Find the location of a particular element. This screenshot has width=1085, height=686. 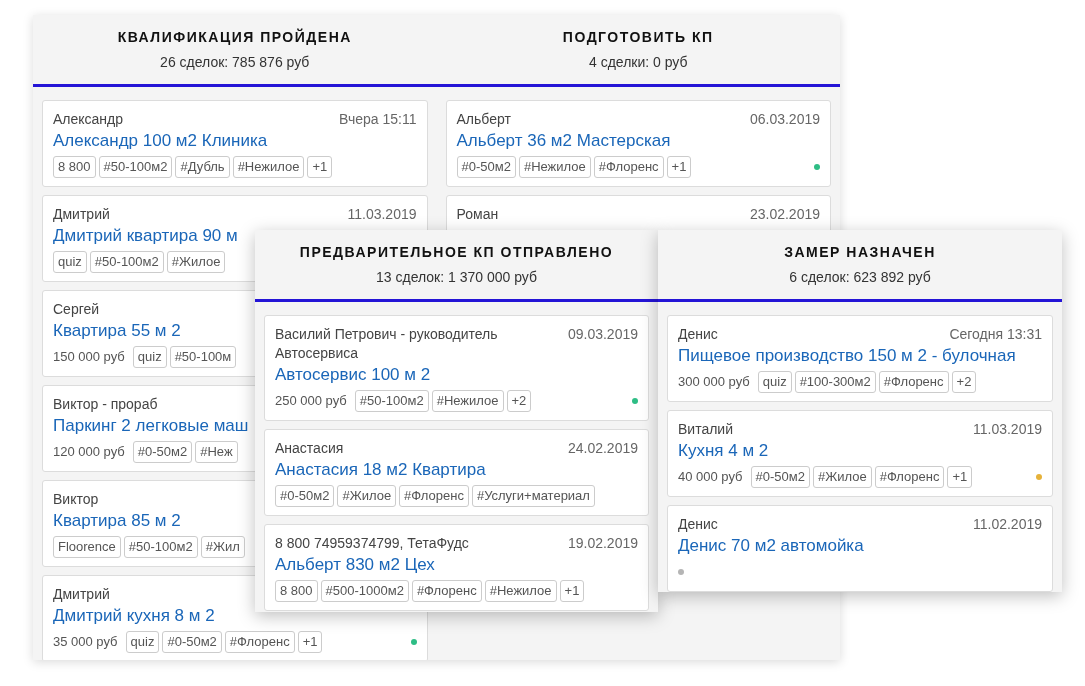

deal-card: Альберт 06.03.2019 Альберт 36 м2 Мастерская #0-50м2 #Нежилое #Флоренс +1 is located at coordinates (638, 143).